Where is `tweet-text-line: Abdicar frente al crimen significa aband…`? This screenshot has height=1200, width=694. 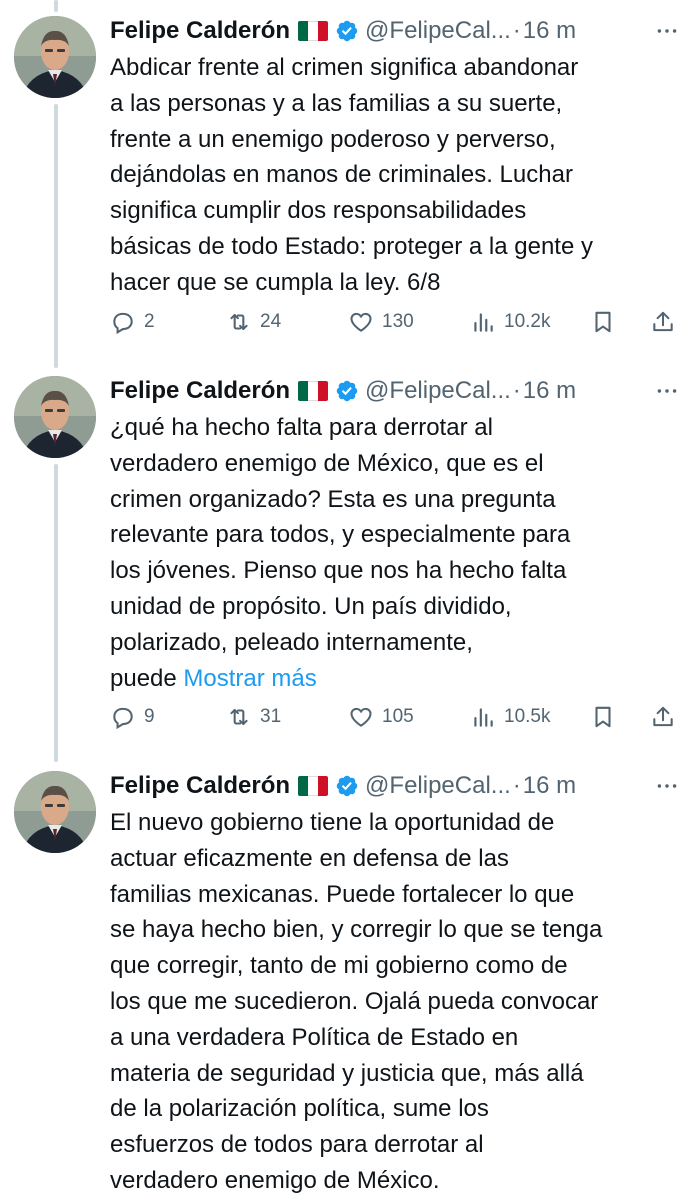
tweet-text-line: Abdicar frente al crimen significa aband… is located at coordinates (344, 67).